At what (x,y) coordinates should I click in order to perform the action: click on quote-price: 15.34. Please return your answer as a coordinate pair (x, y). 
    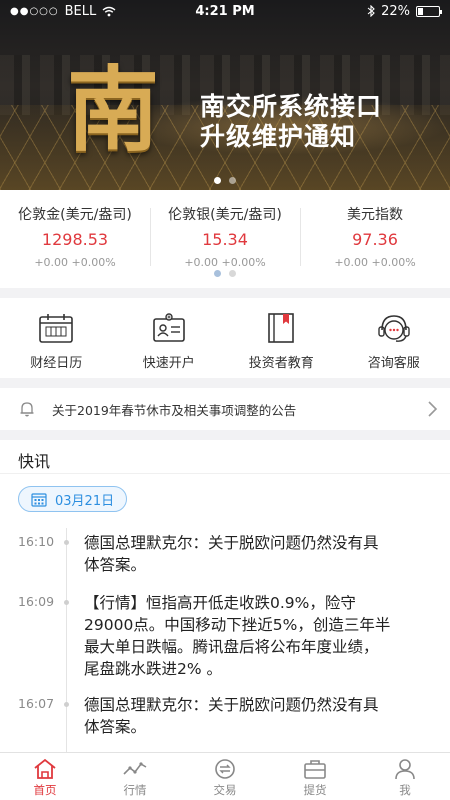
    Looking at the image, I should click on (225, 239).